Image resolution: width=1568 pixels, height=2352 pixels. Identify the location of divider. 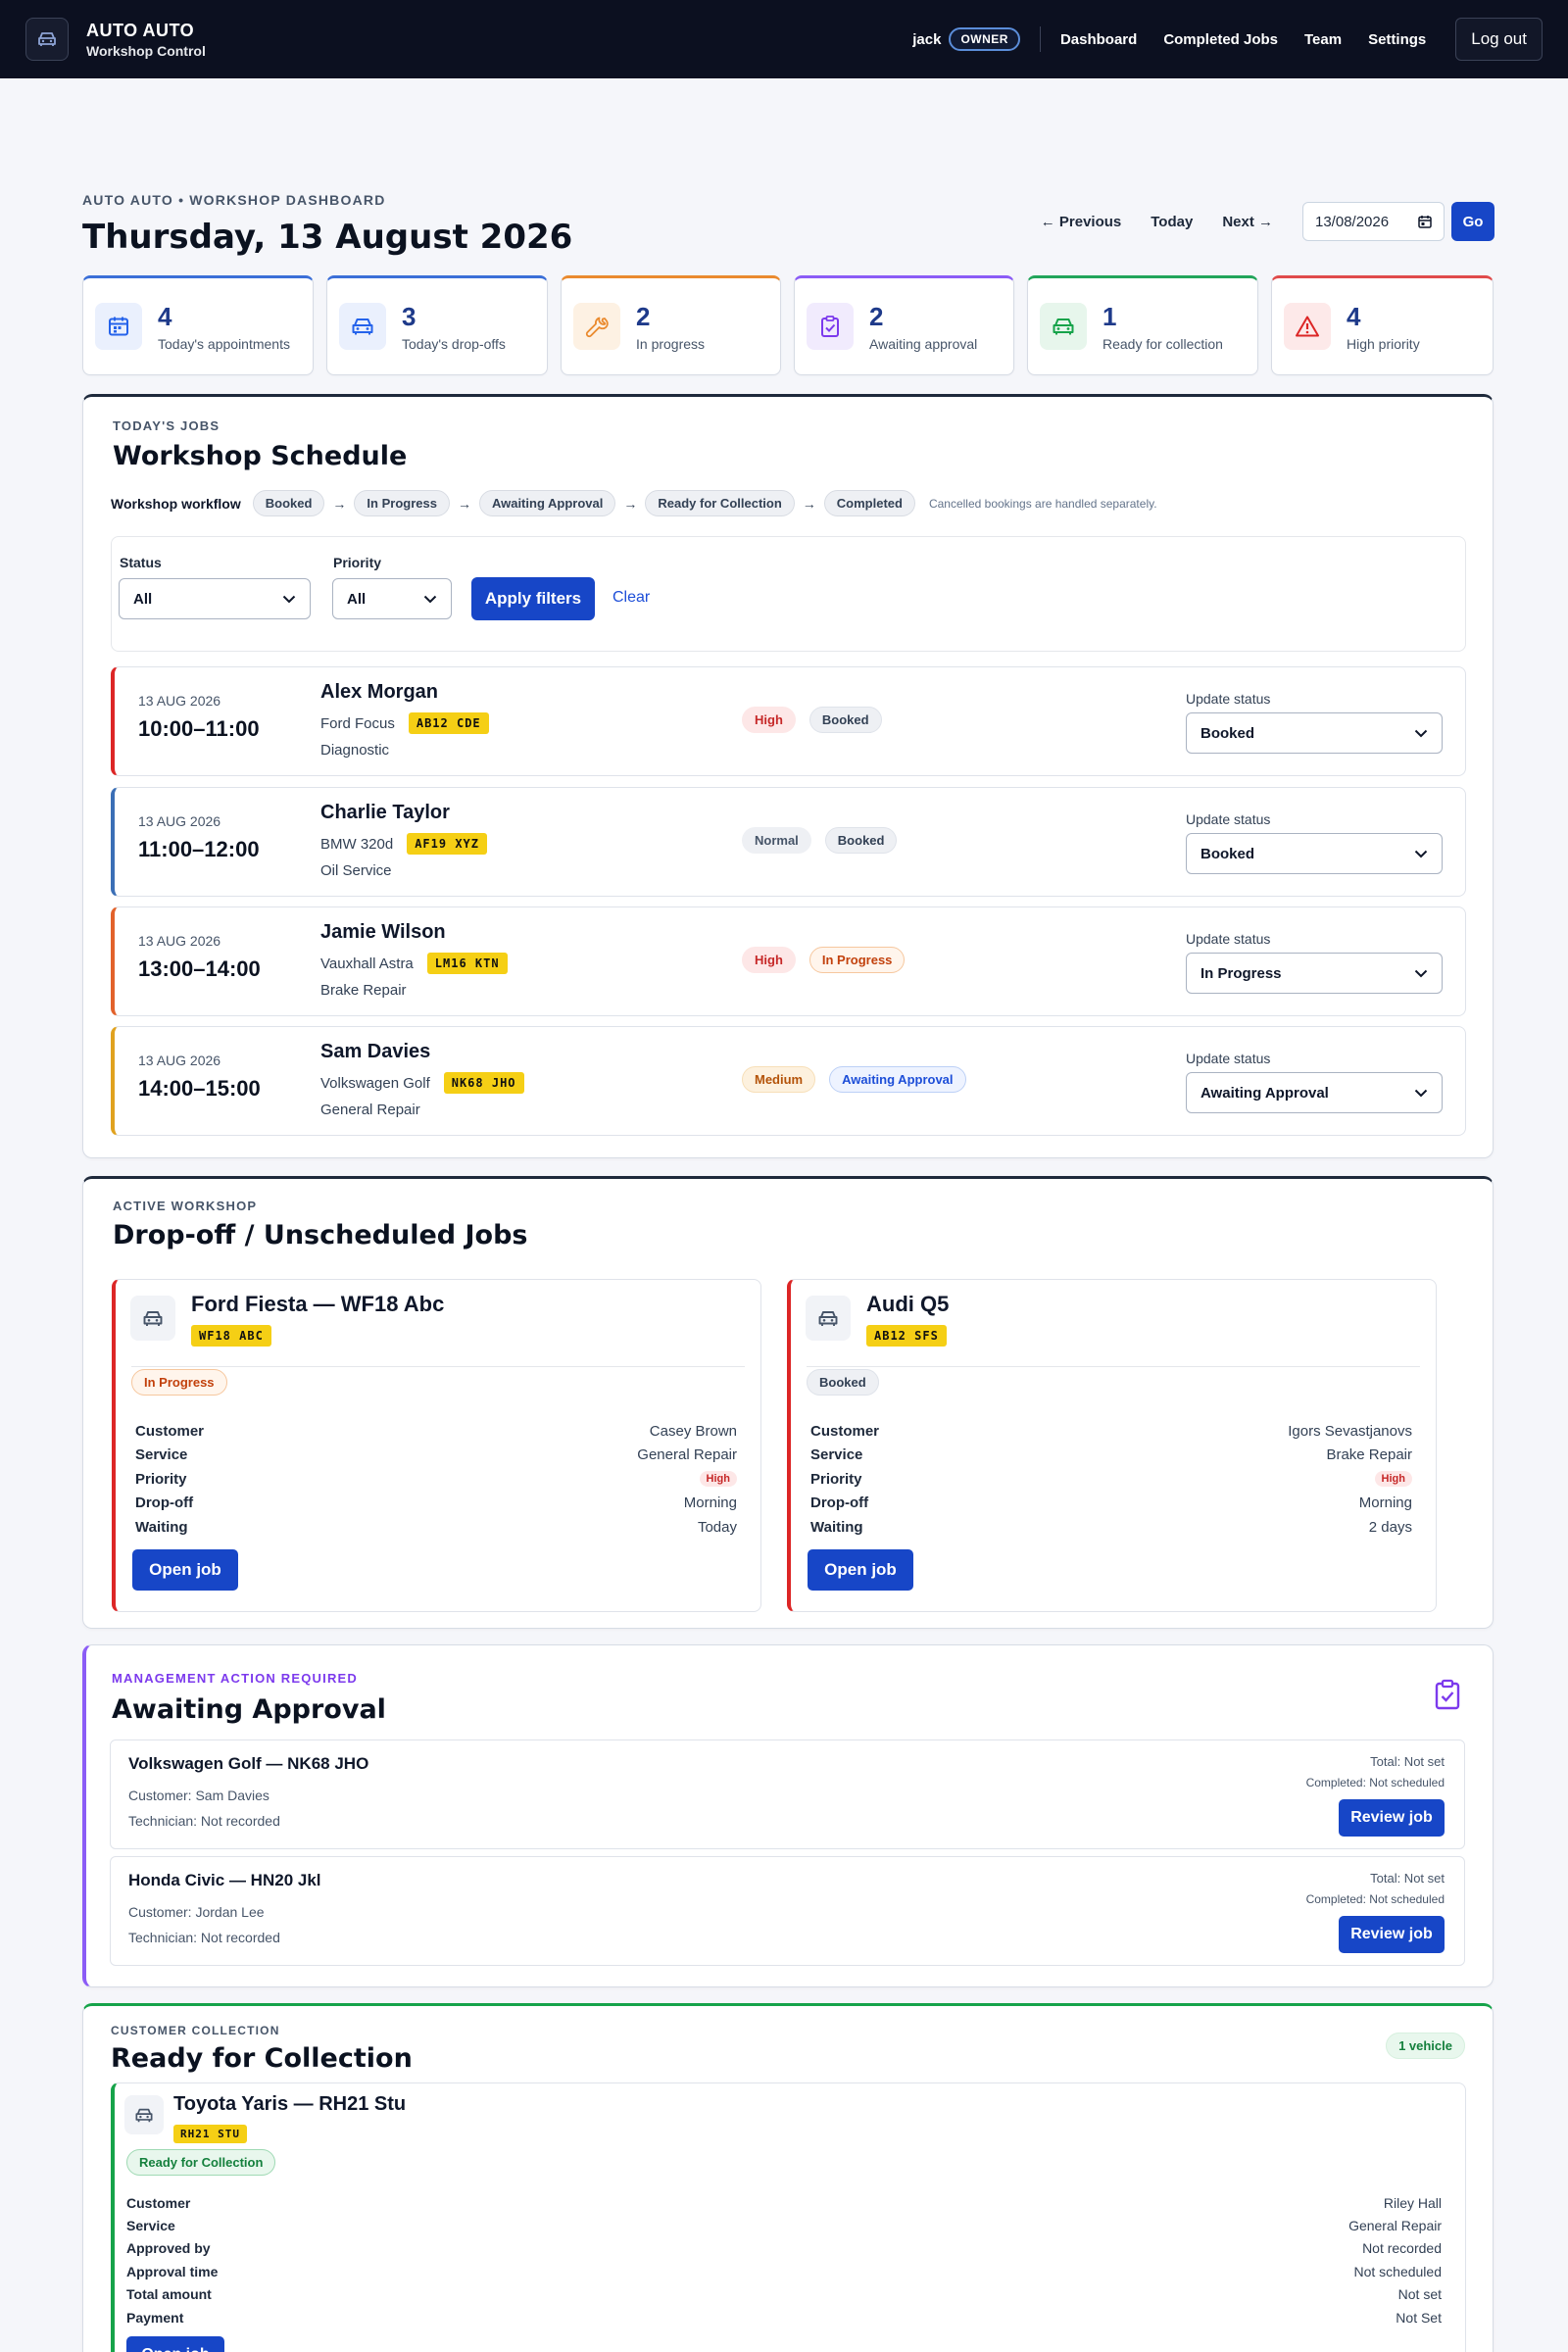
(438, 1366).